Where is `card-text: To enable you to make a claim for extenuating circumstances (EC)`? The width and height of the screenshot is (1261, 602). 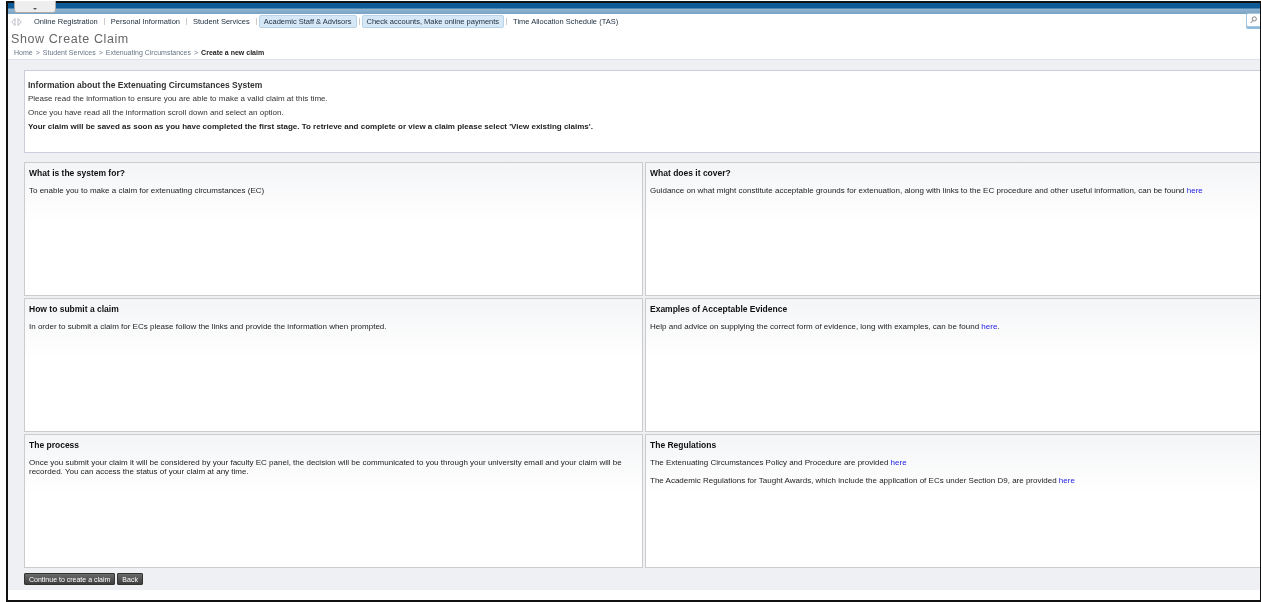
card-text: To enable you to make a claim for extenuating circumstances (EC) is located at coordinates (147, 191).